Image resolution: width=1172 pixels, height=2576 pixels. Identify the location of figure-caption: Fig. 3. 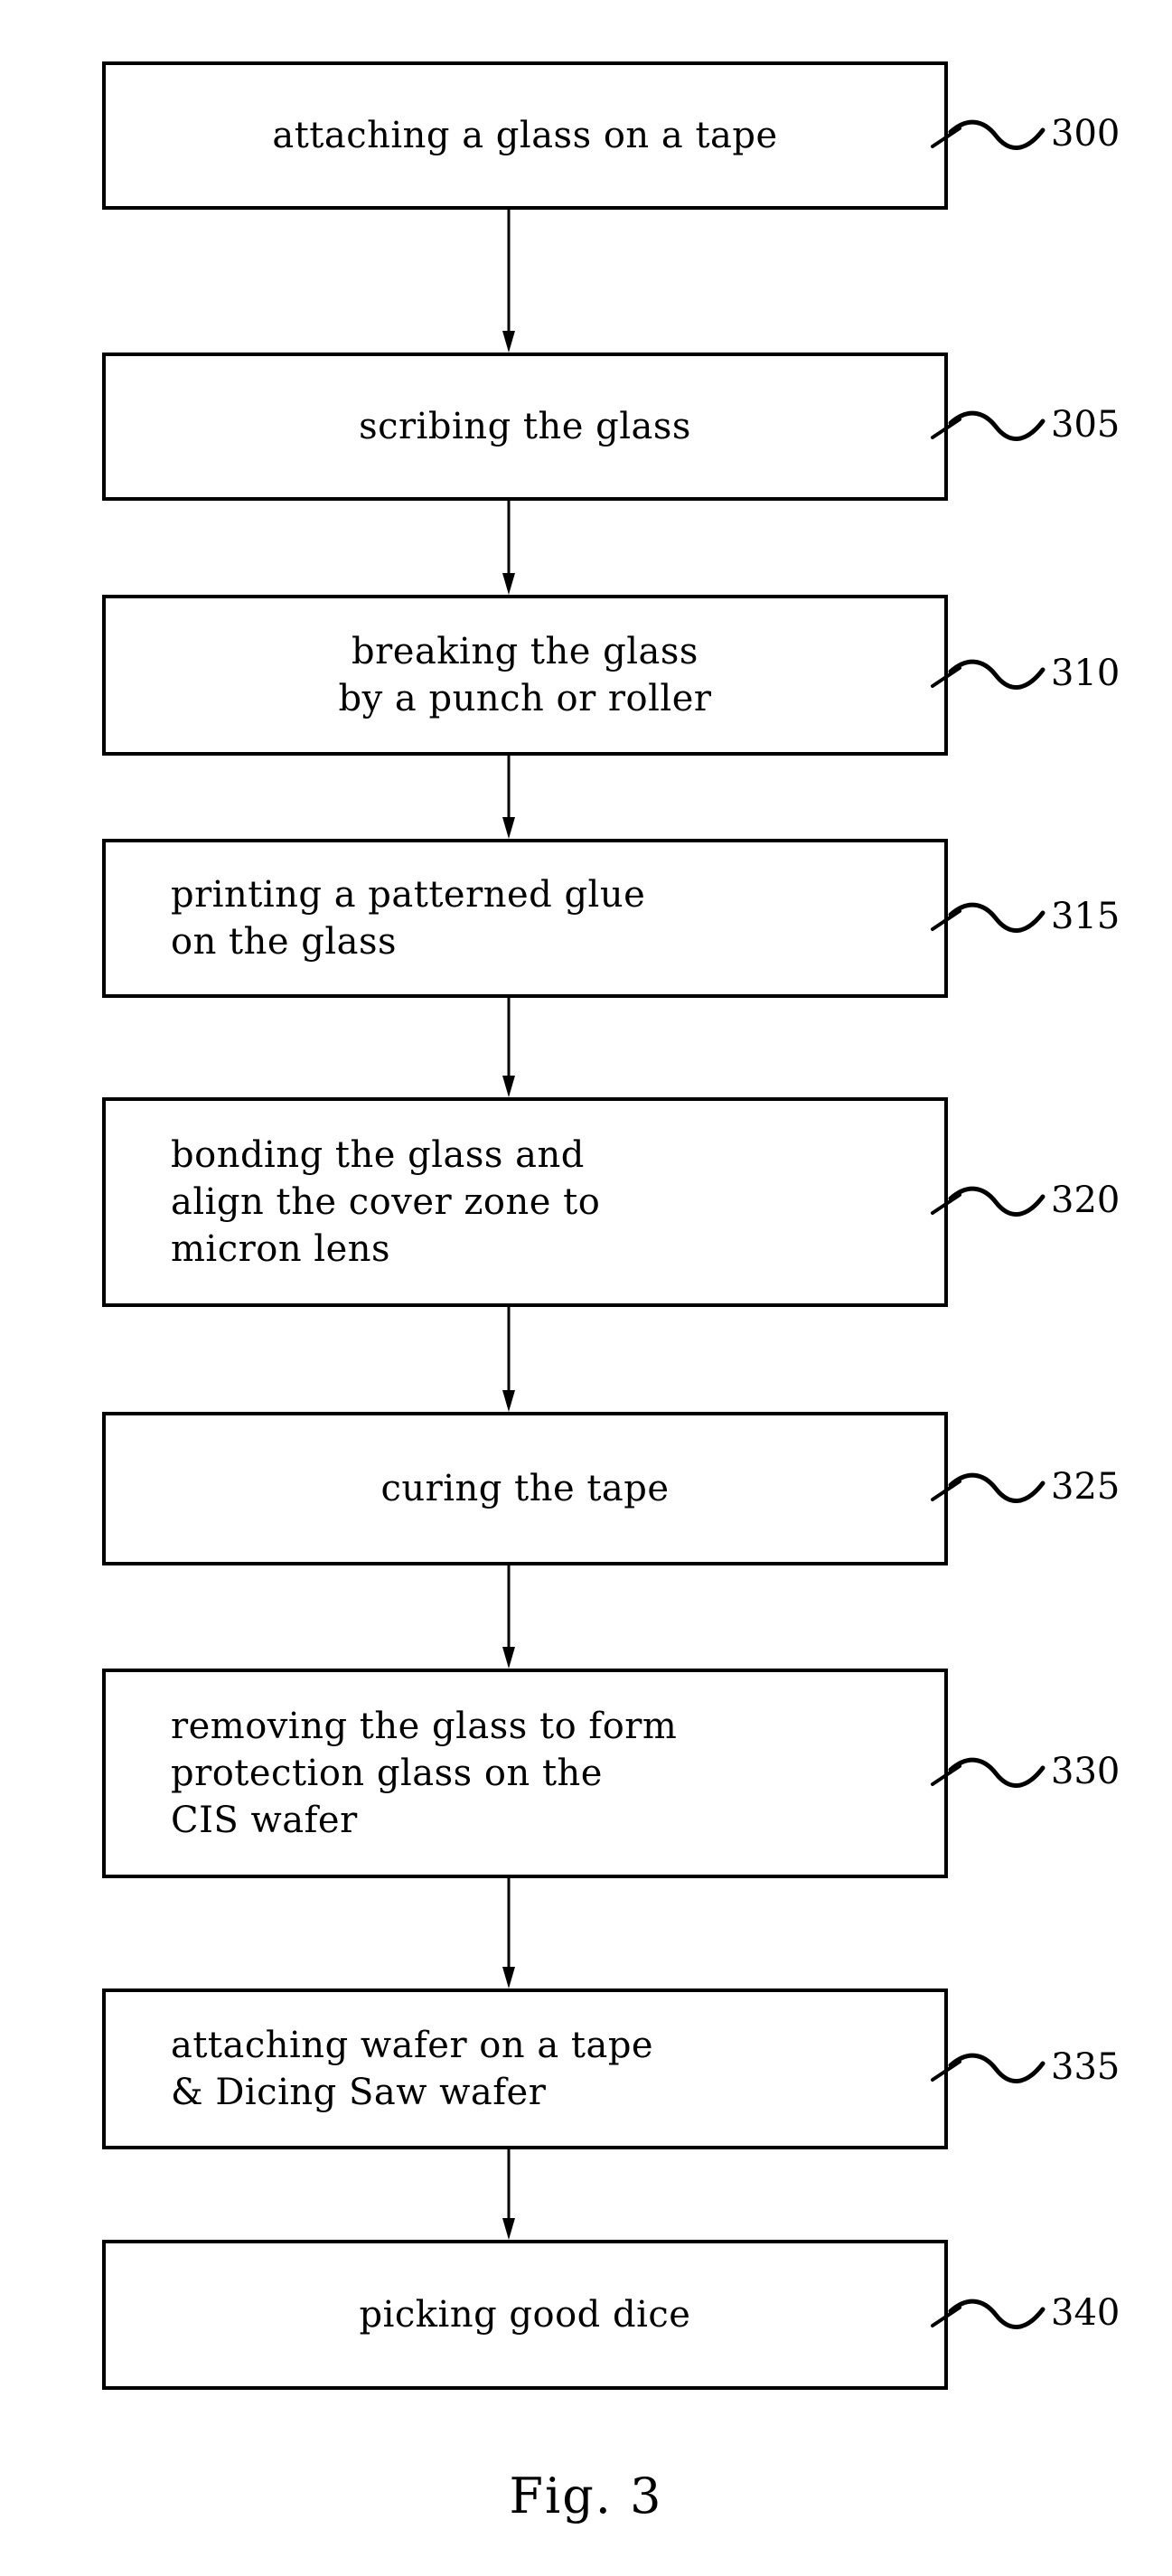
(586, 2496).